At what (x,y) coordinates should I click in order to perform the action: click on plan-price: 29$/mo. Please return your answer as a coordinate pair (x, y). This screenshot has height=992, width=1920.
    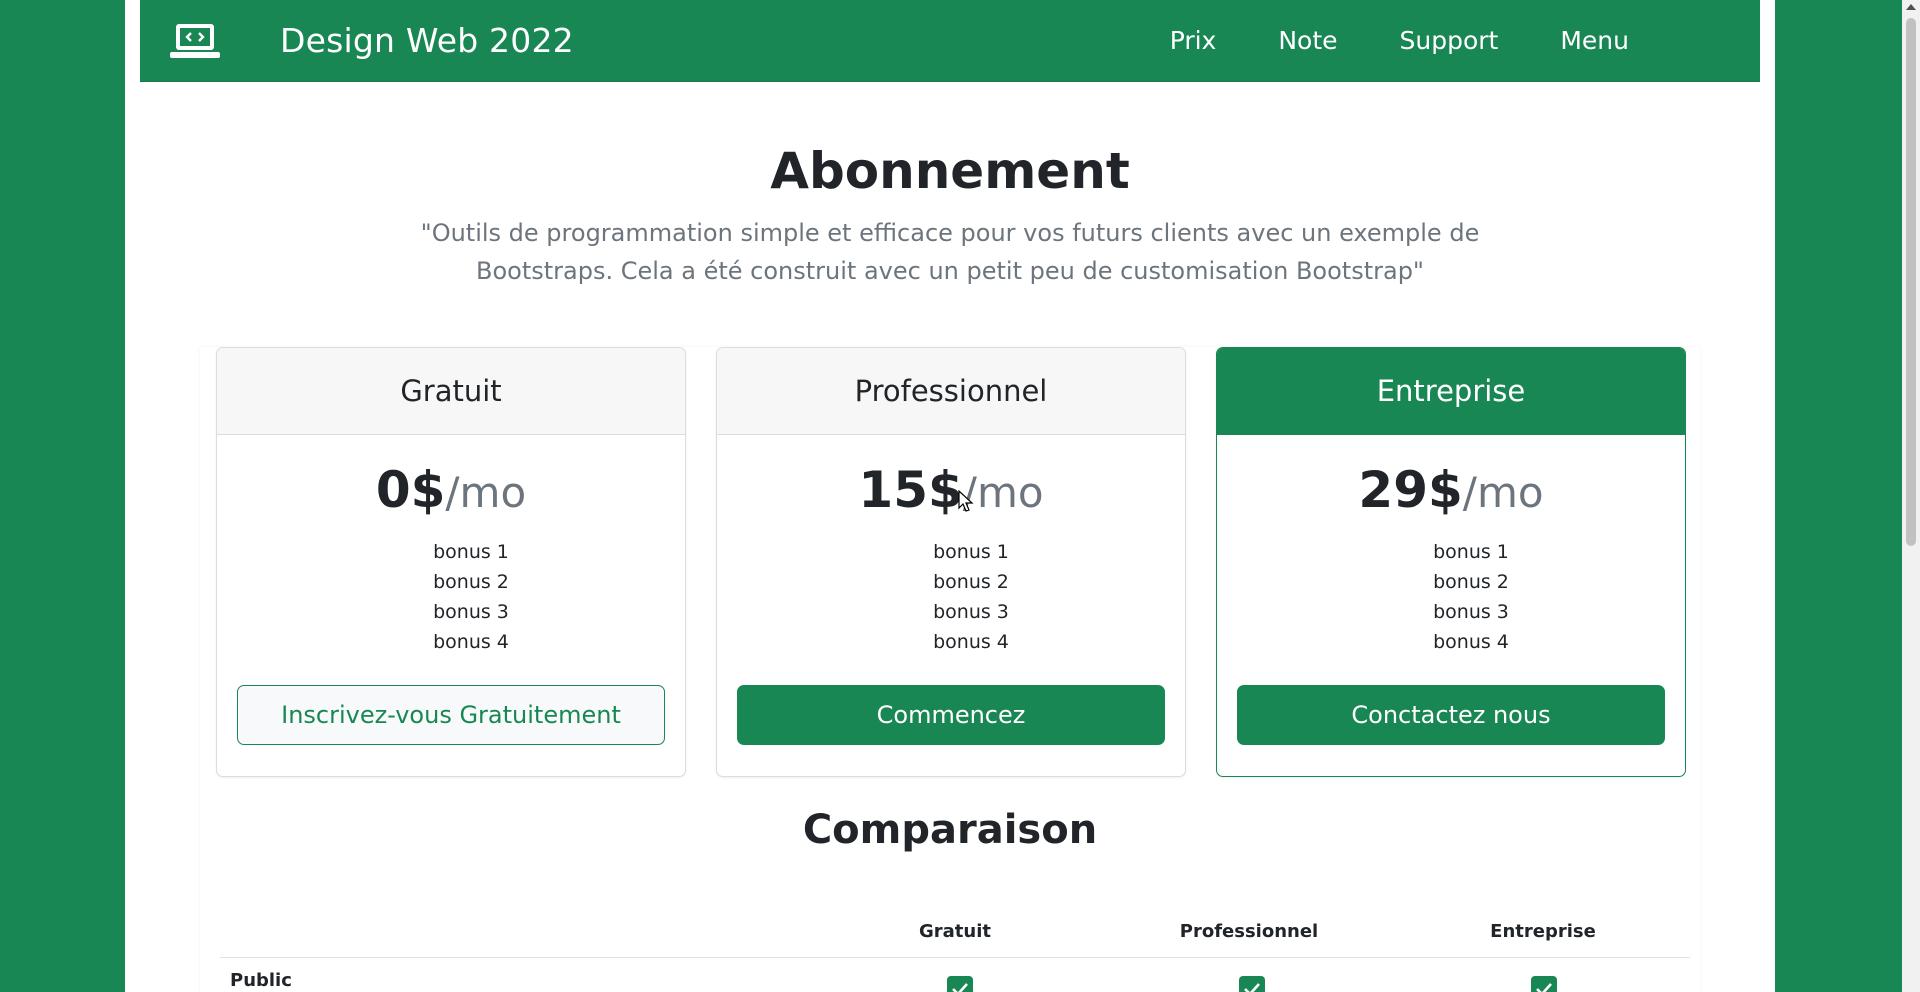
    Looking at the image, I should click on (1451, 490).